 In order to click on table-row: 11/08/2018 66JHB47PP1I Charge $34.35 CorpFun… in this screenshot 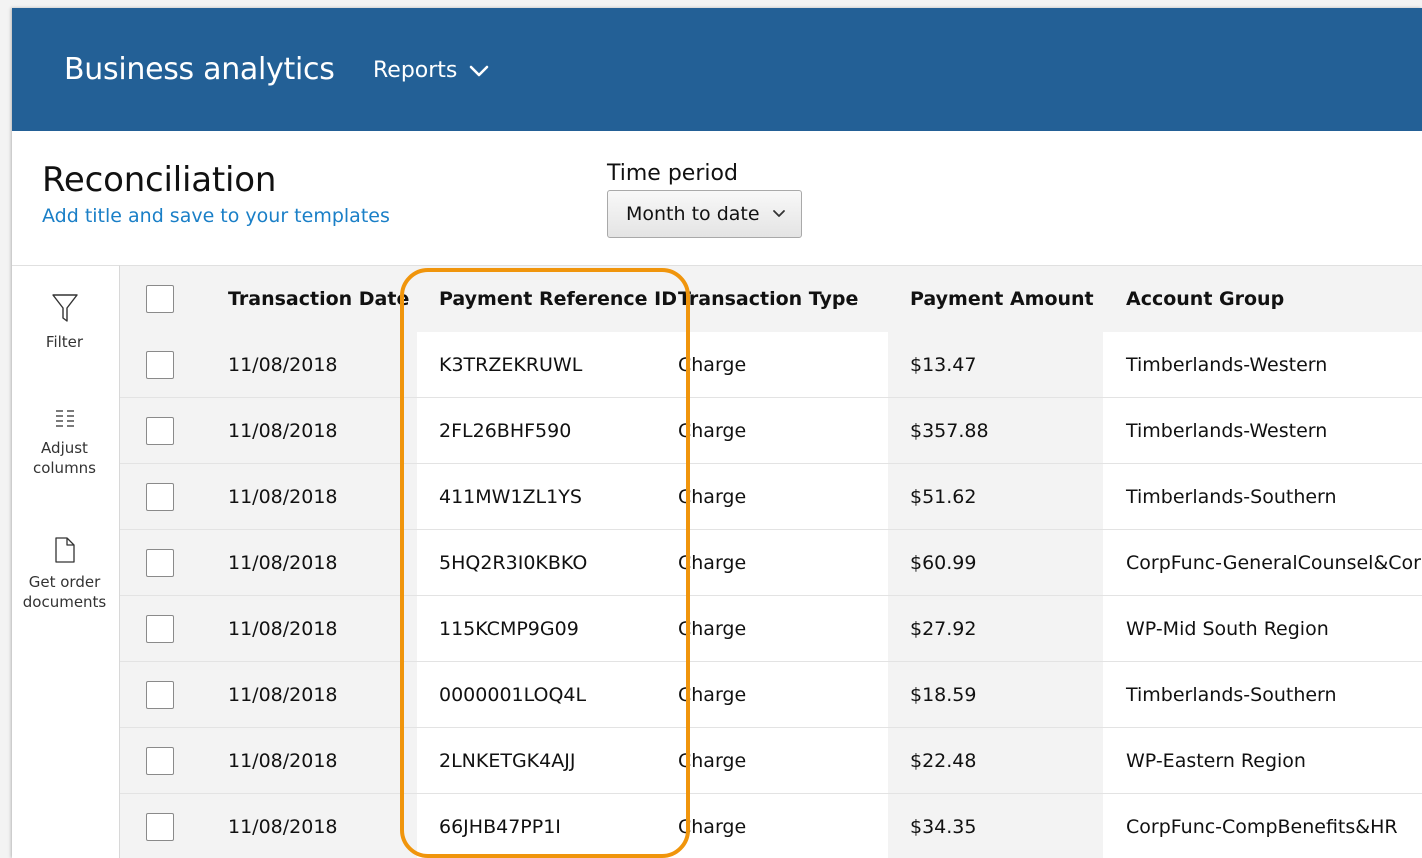, I will do `click(771, 825)`.